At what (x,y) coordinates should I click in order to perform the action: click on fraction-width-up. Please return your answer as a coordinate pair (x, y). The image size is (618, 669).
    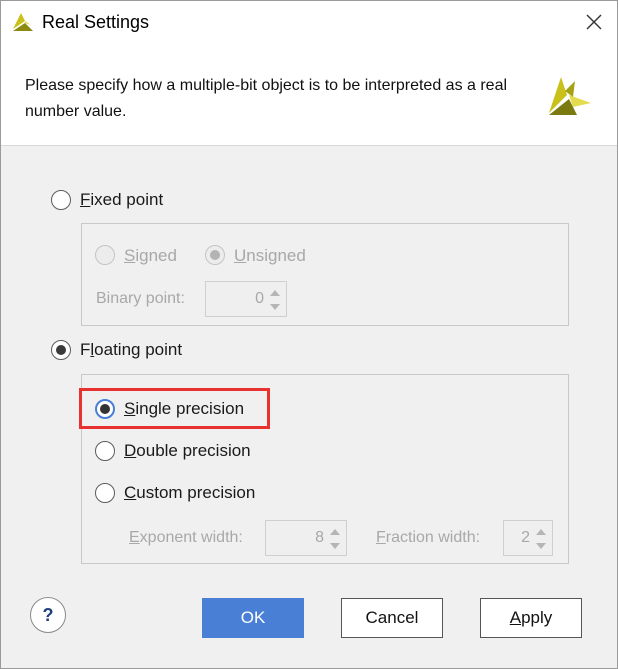
    Looking at the image, I should click on (541, 532).